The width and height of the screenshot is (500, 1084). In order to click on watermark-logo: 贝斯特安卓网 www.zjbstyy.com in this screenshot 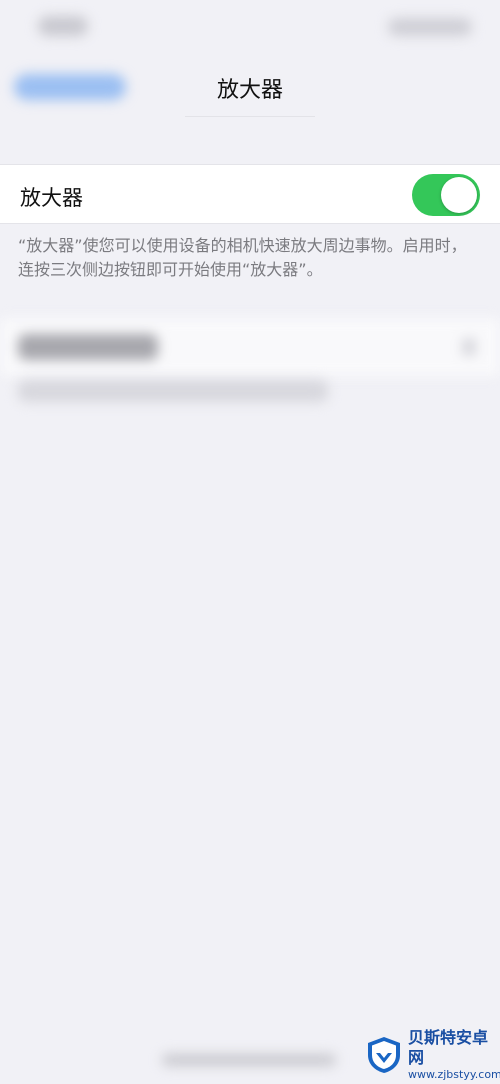, I will do `click(432, 1054)`.